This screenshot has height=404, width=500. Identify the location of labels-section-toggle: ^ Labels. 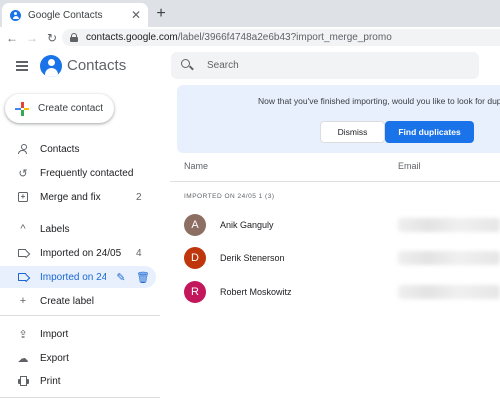
(78, 229).